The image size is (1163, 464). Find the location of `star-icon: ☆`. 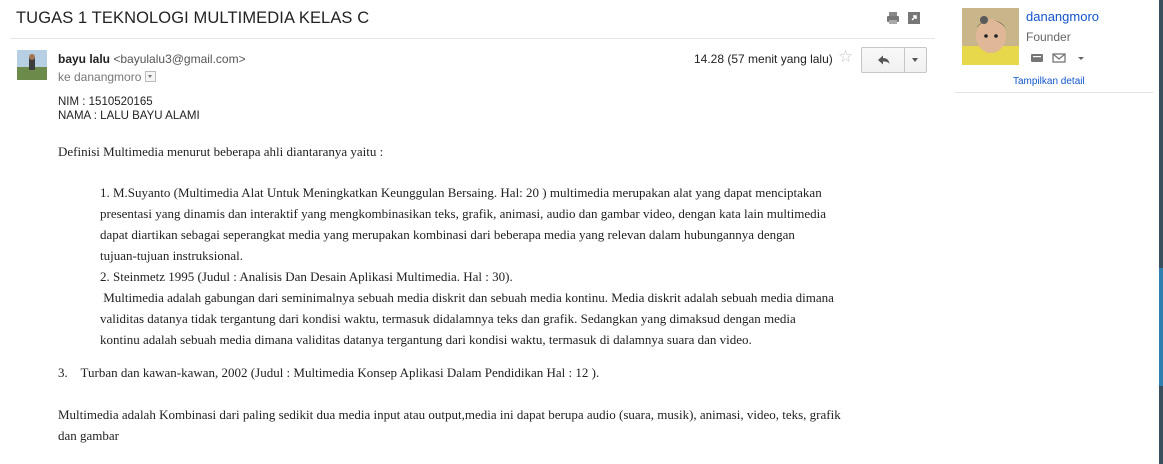

star-icon: ☆ is located at coordinates (845, 57).